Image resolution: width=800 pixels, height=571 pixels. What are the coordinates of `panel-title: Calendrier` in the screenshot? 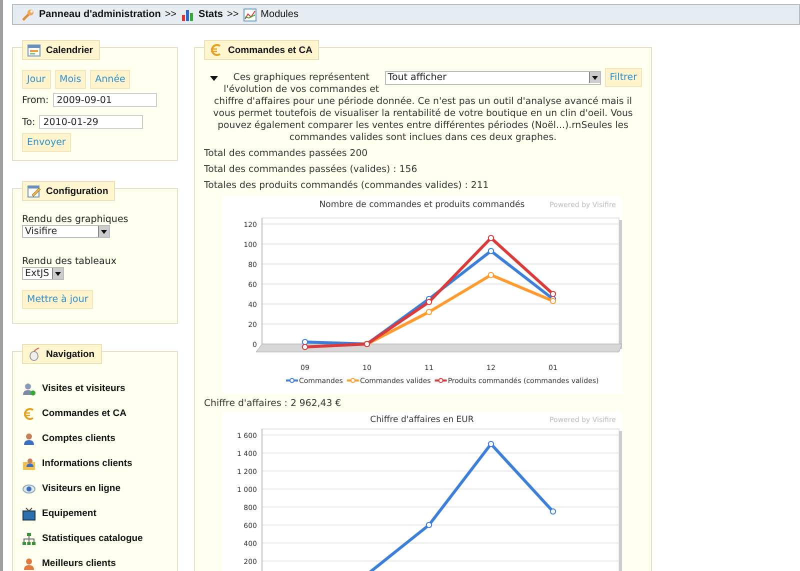 It's located at (69, 50).